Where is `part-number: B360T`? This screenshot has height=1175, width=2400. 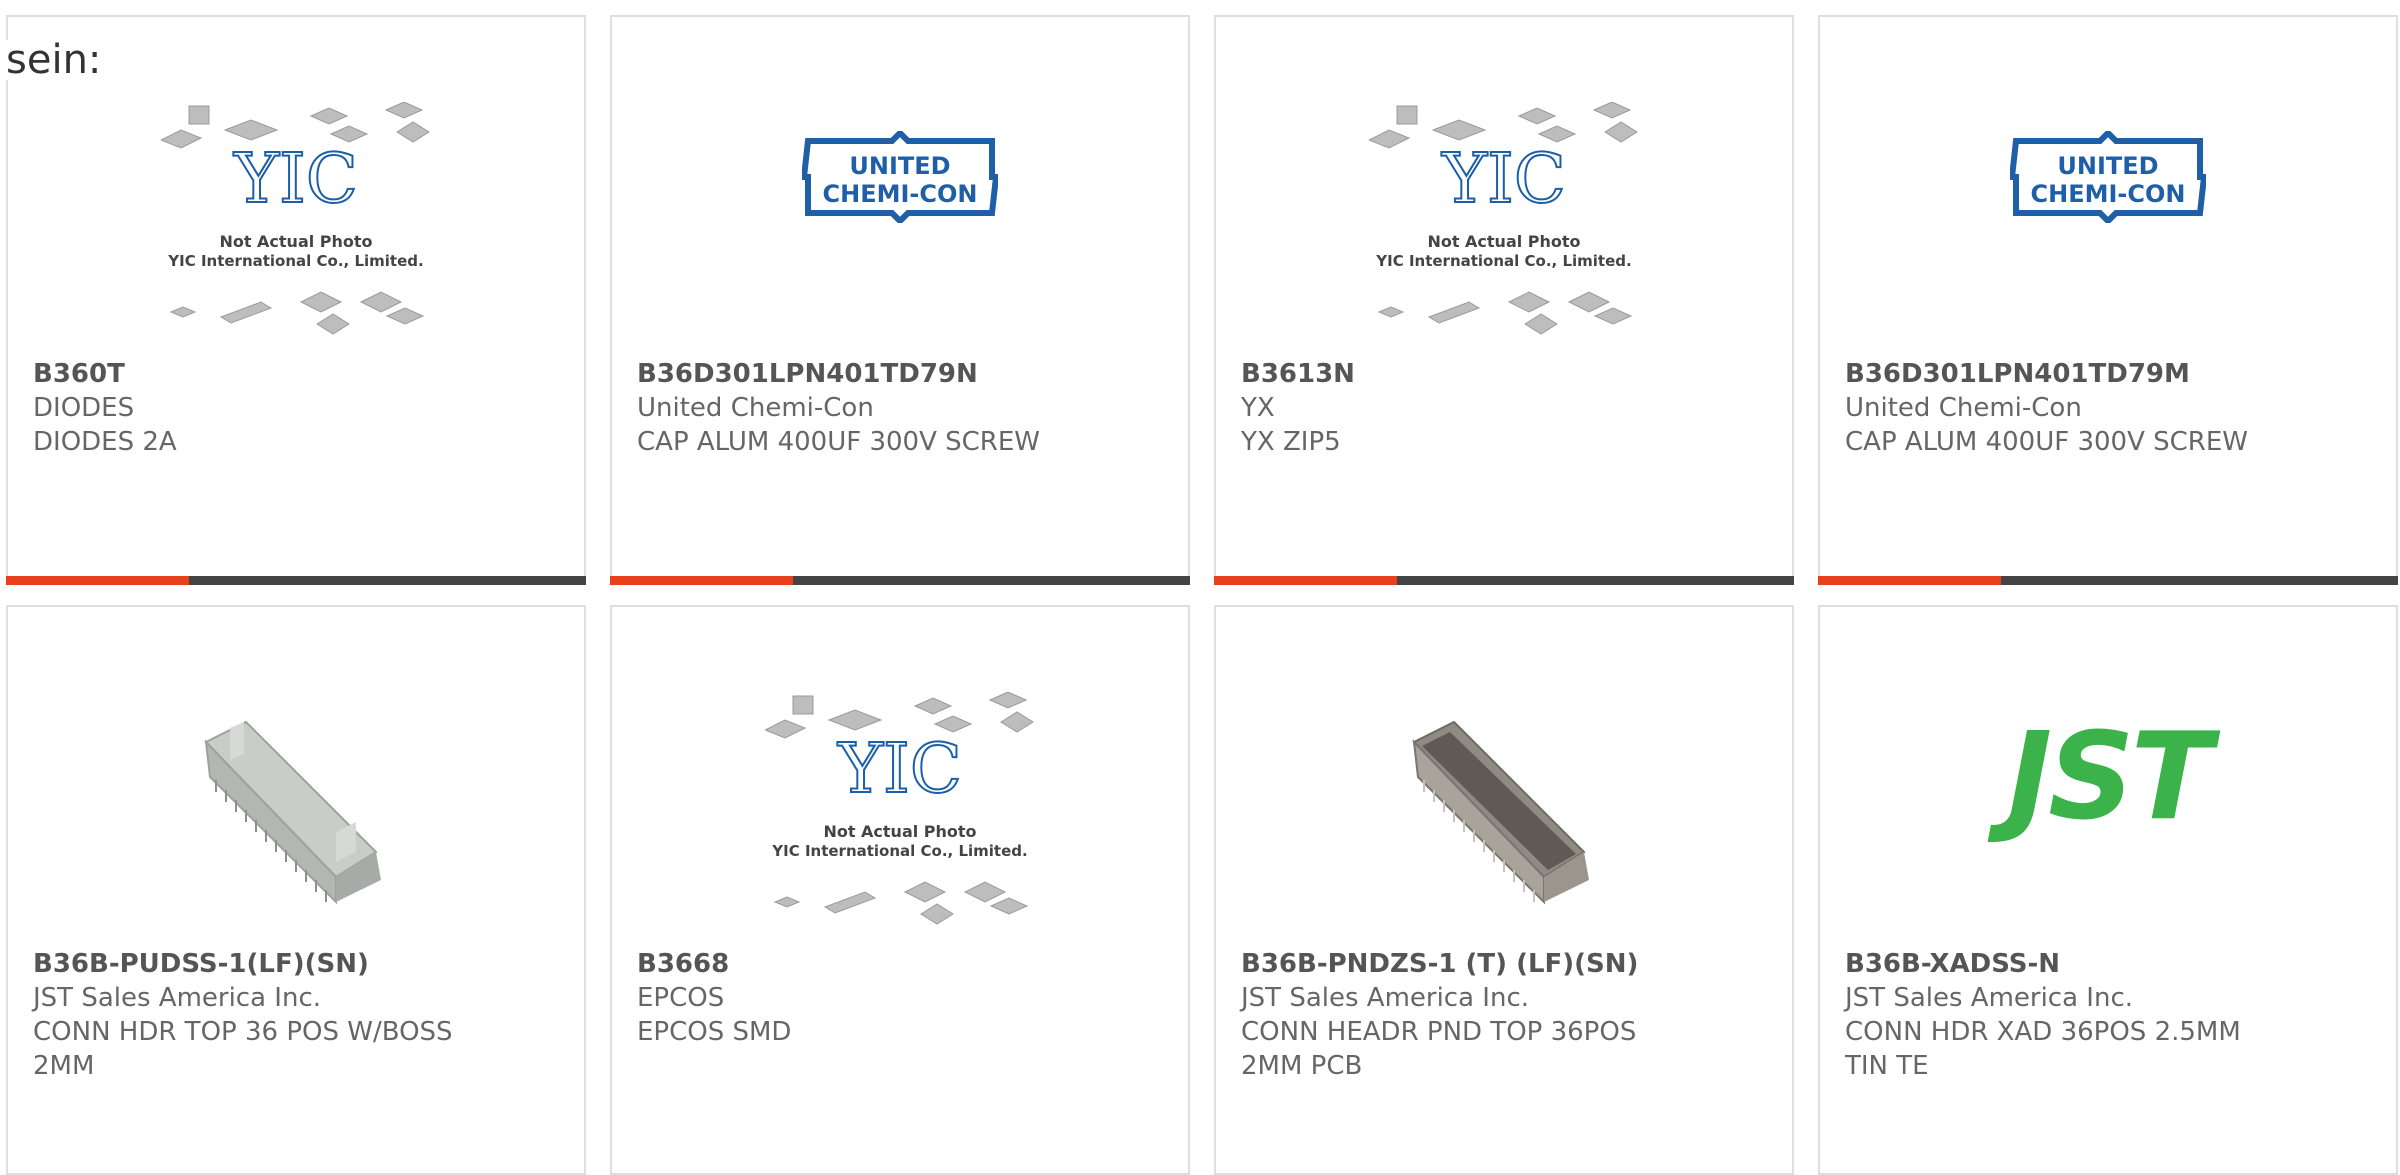 part-number: B360T is located at coordinates (298, 374).